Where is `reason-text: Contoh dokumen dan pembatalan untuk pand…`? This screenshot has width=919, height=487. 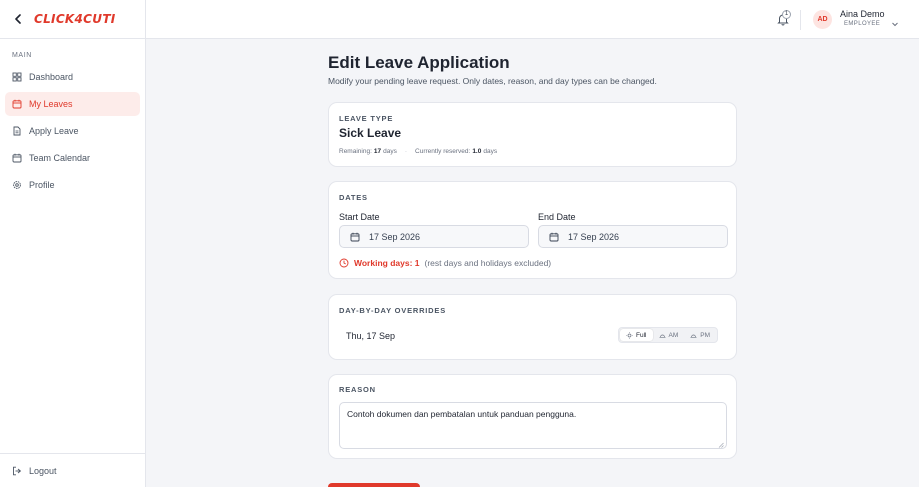
reason-text: Contoh dokumen dan pembatalan untuk pand… is located at coordinates (462, 414).